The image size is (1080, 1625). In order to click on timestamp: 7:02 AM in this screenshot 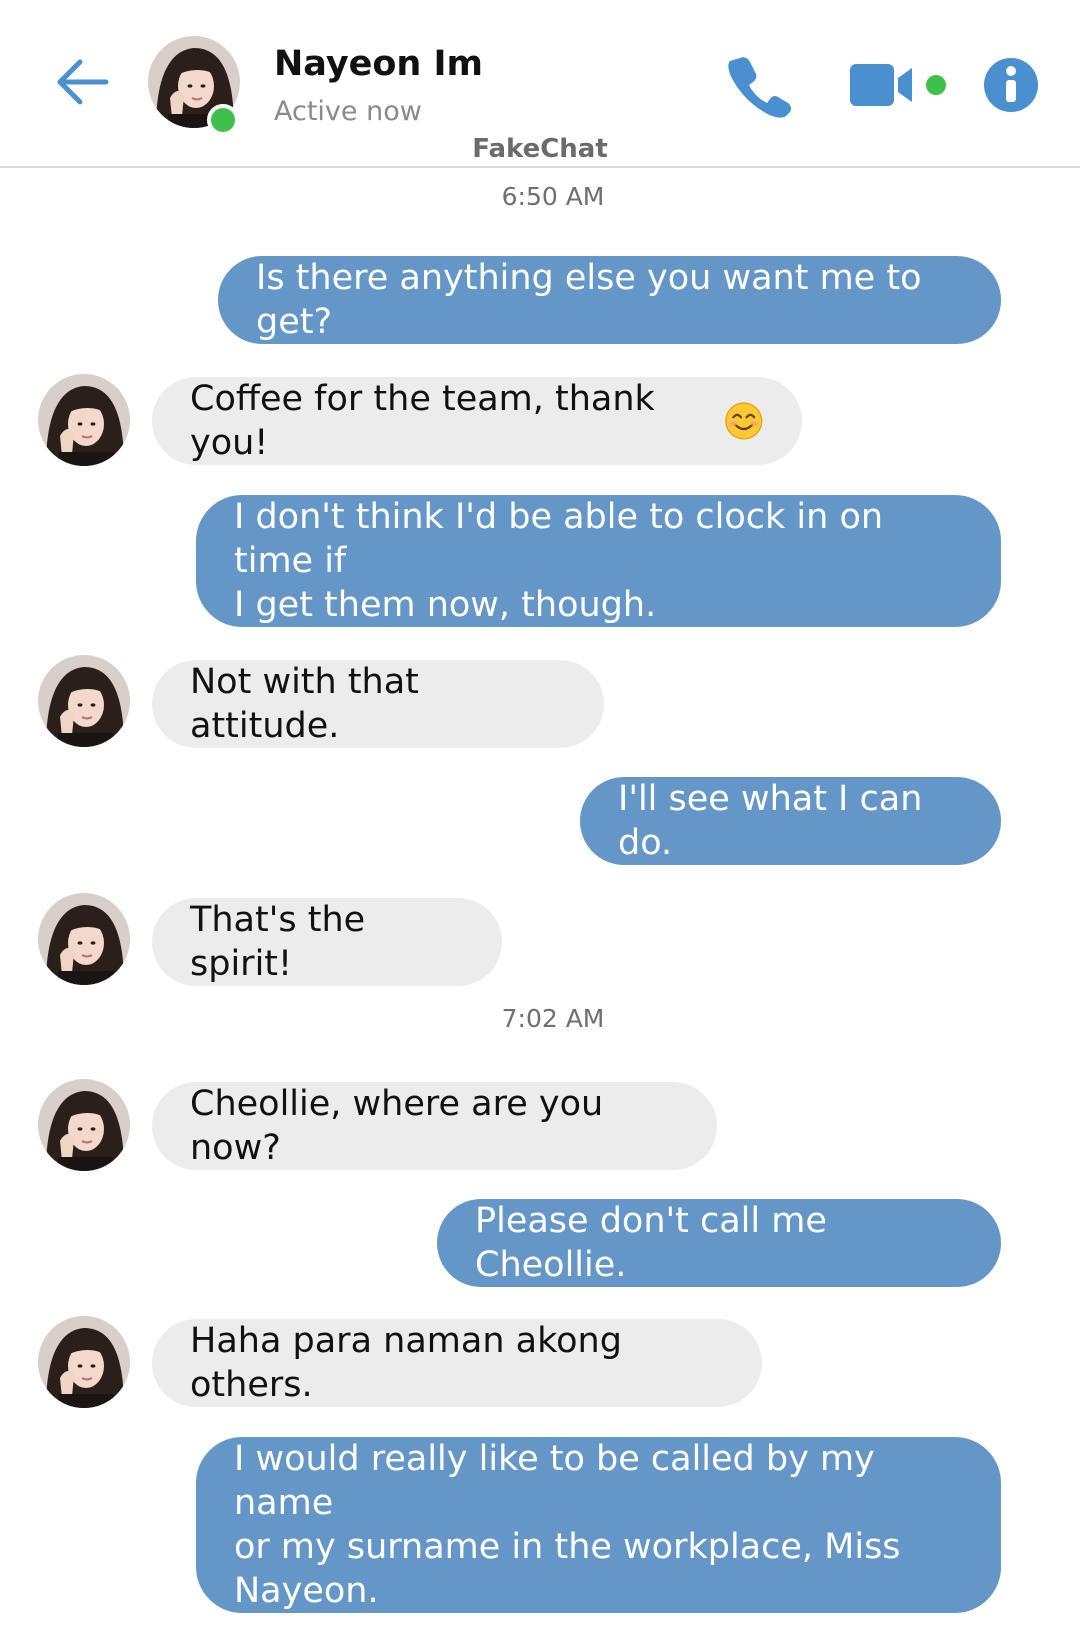, I will do `click(553, 1018)`.